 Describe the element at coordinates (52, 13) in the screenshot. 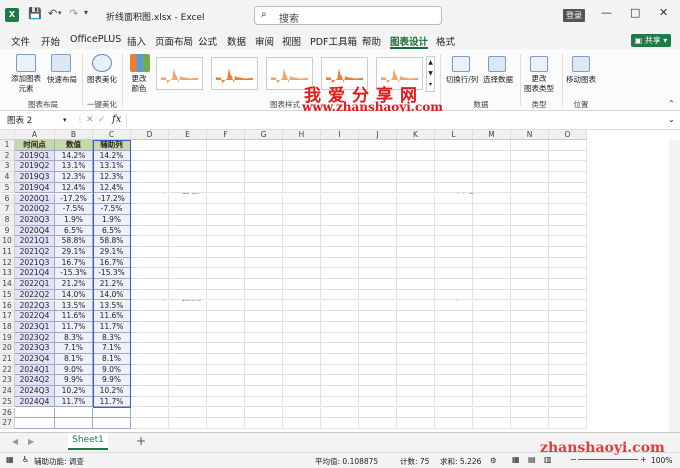

I see `undo-icon: ↶` at that location.